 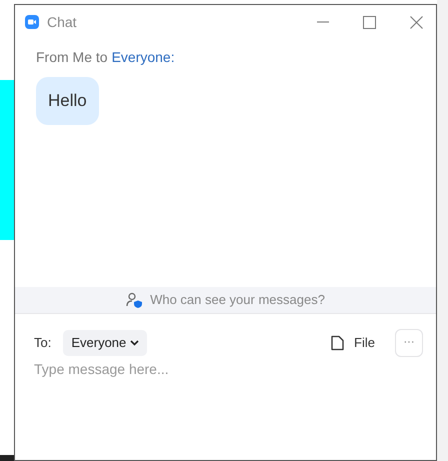 I want to click on document-icon, so click(x=337, y=342).